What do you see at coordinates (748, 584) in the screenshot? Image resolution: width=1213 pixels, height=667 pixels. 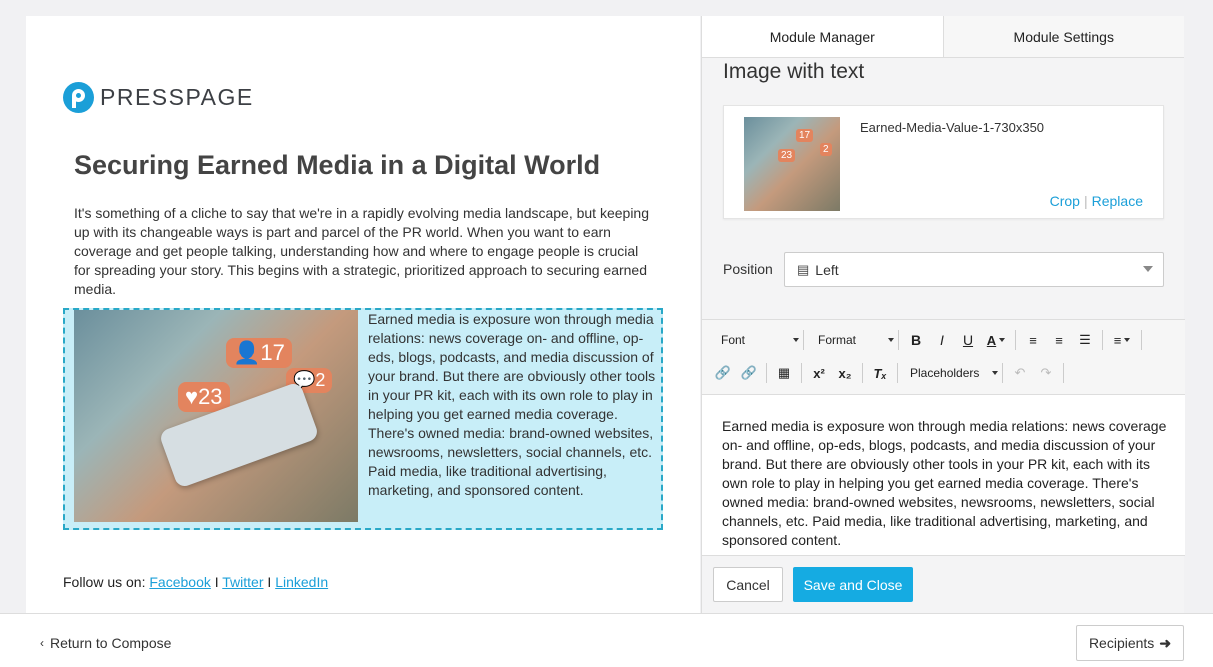 I see `cancel-button: Cancel` at bounding box center [748, 584].